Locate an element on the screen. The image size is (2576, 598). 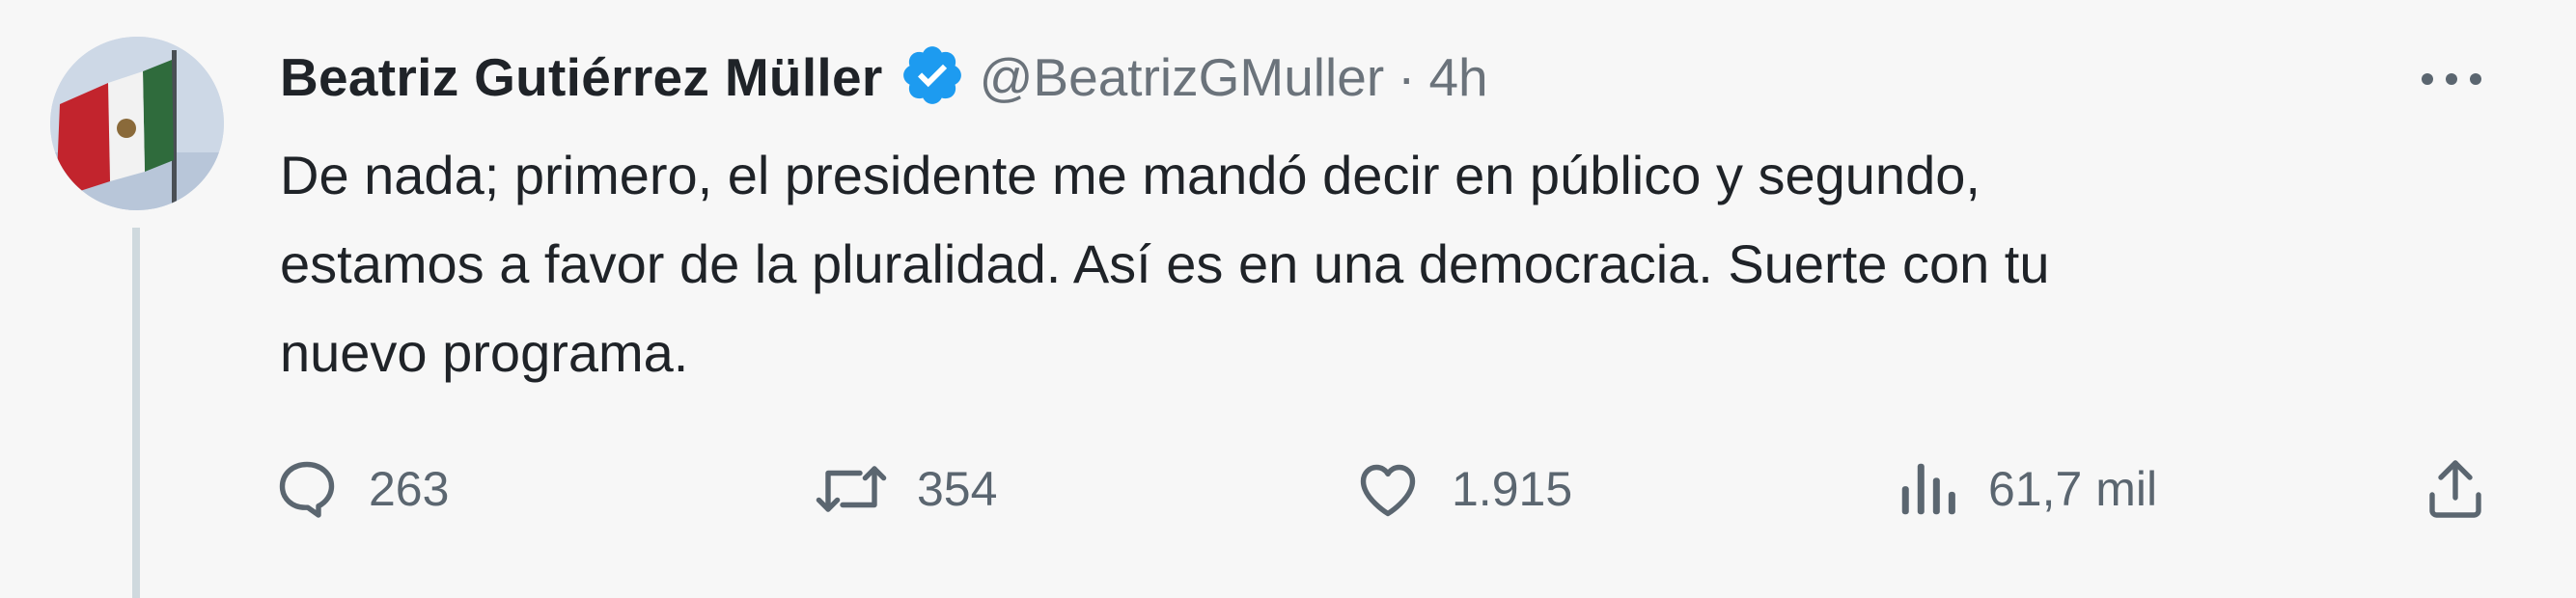
reply-icon is located at coordinates (307, 489).